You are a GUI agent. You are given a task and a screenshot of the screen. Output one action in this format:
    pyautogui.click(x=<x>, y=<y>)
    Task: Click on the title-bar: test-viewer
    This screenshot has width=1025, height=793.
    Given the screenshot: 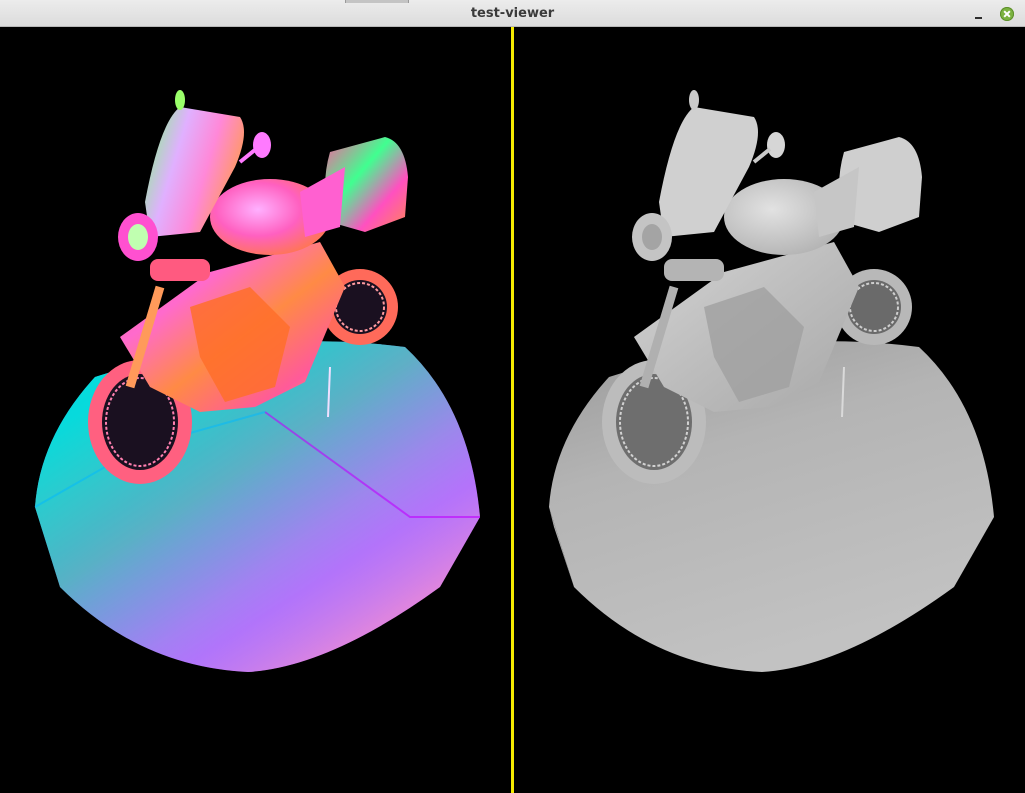 What is the action you would take?
    pyautogui.click(x=512, y=13)
    